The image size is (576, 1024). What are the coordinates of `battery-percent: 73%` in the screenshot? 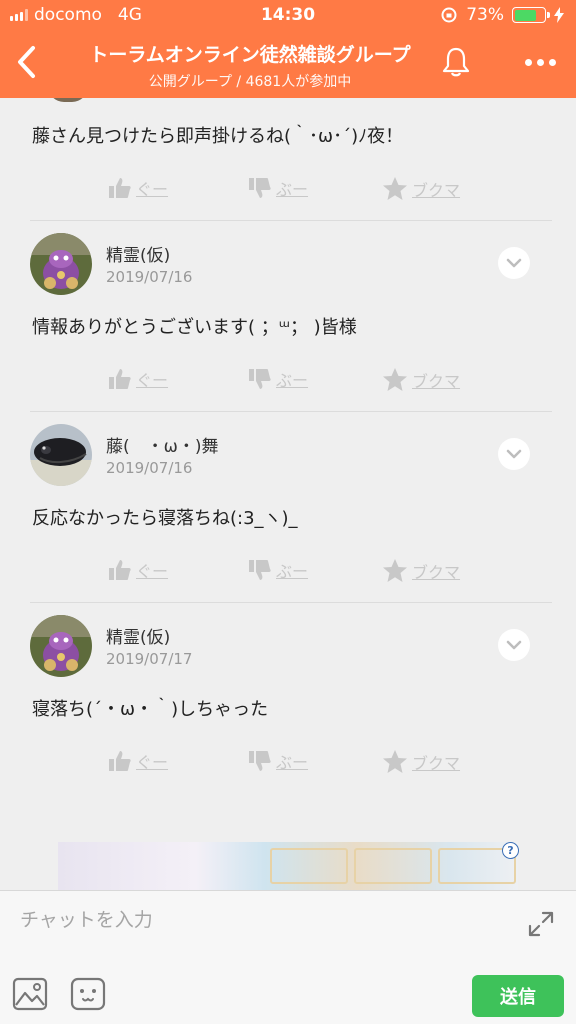 It's located at (485, 15).